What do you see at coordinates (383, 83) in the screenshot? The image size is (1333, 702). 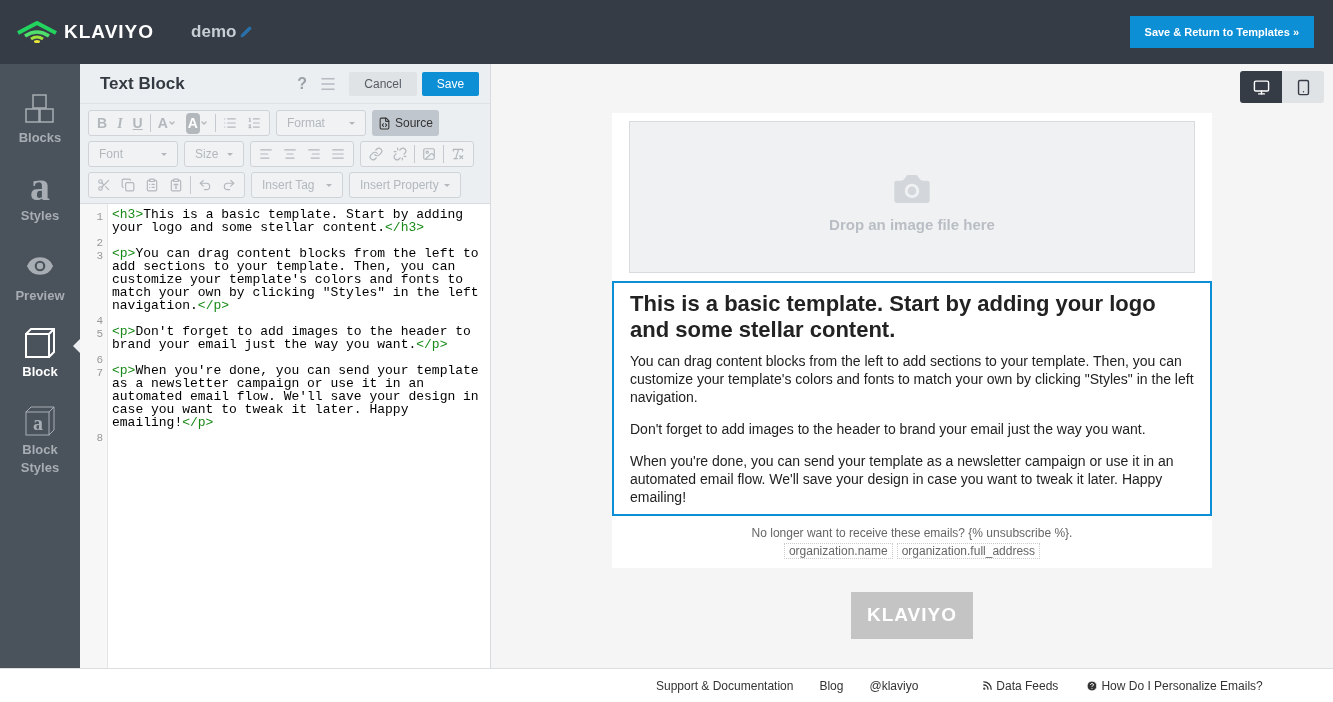 I see `cancel-button: Cancel` at bounding box center [383, 83].